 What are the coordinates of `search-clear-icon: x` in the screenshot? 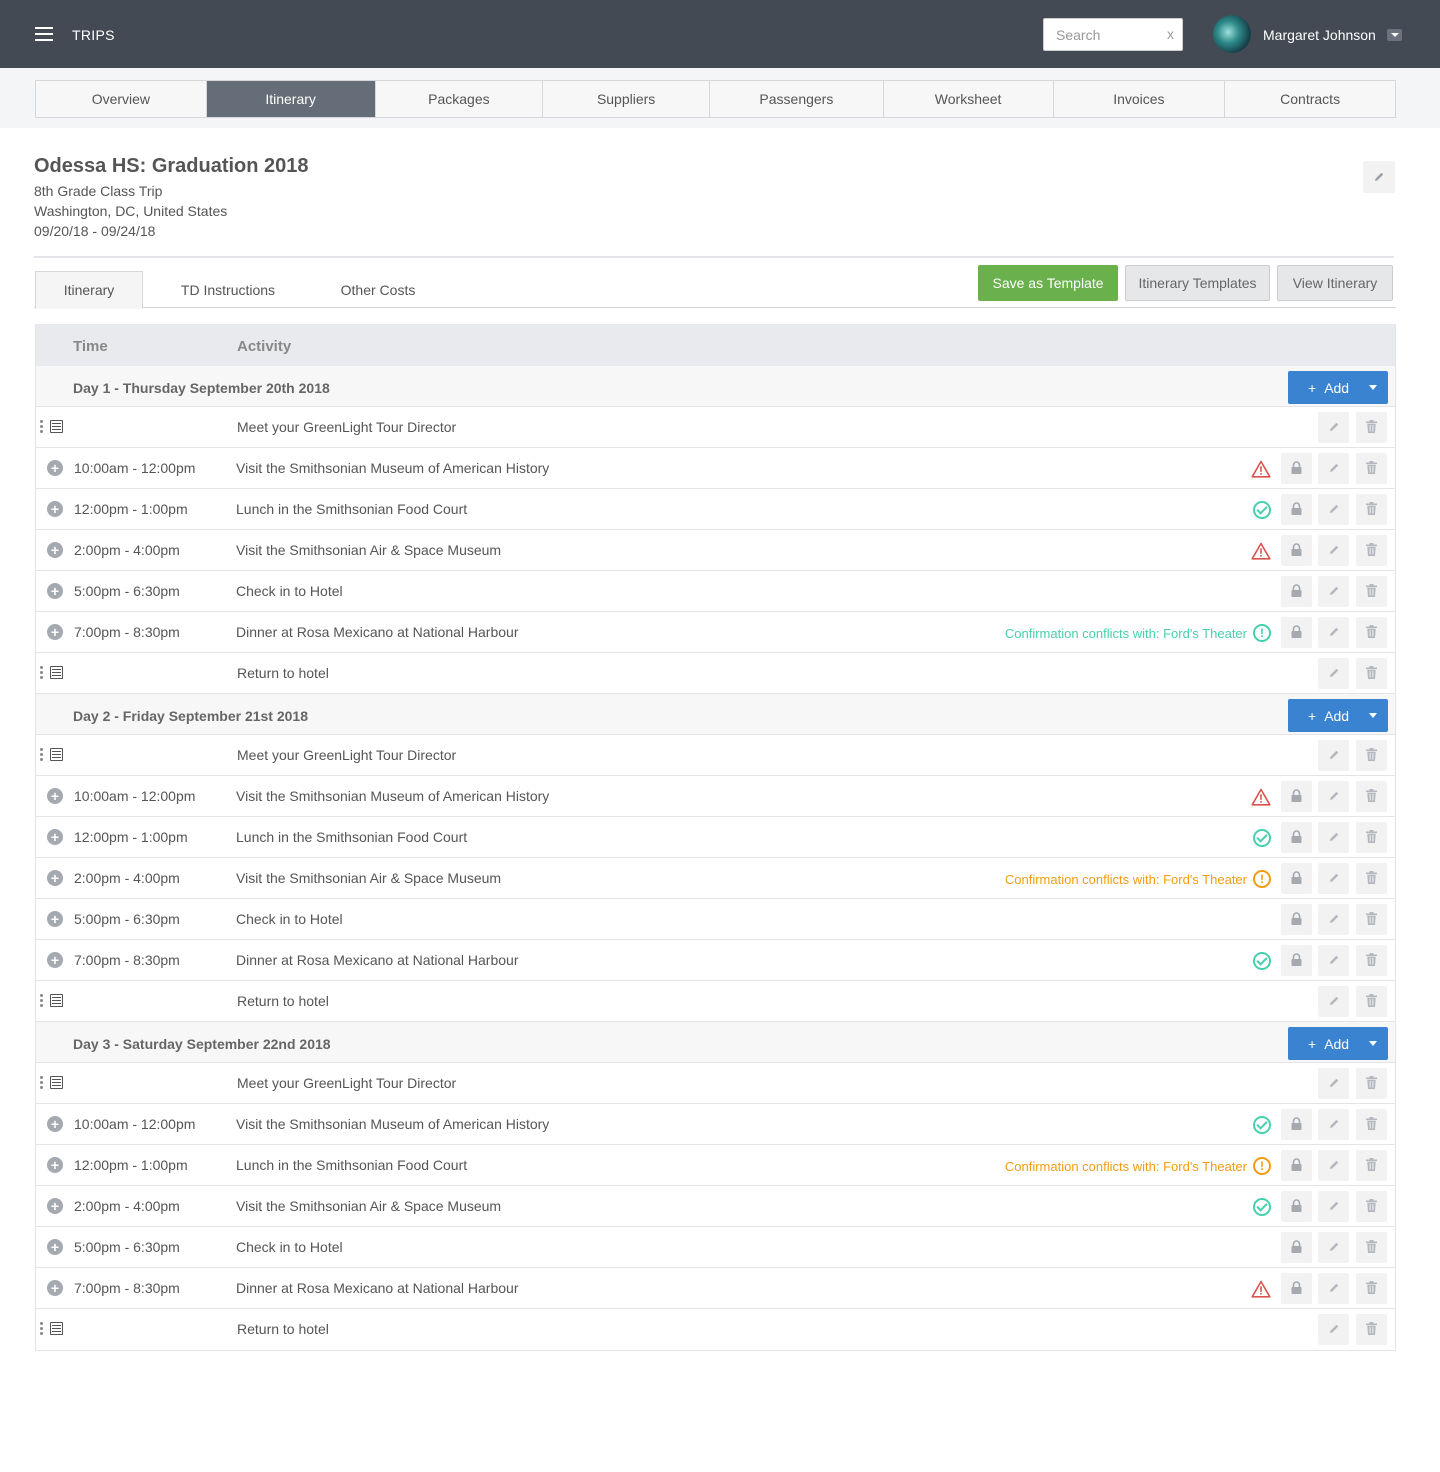 It's located at (1170, 34).